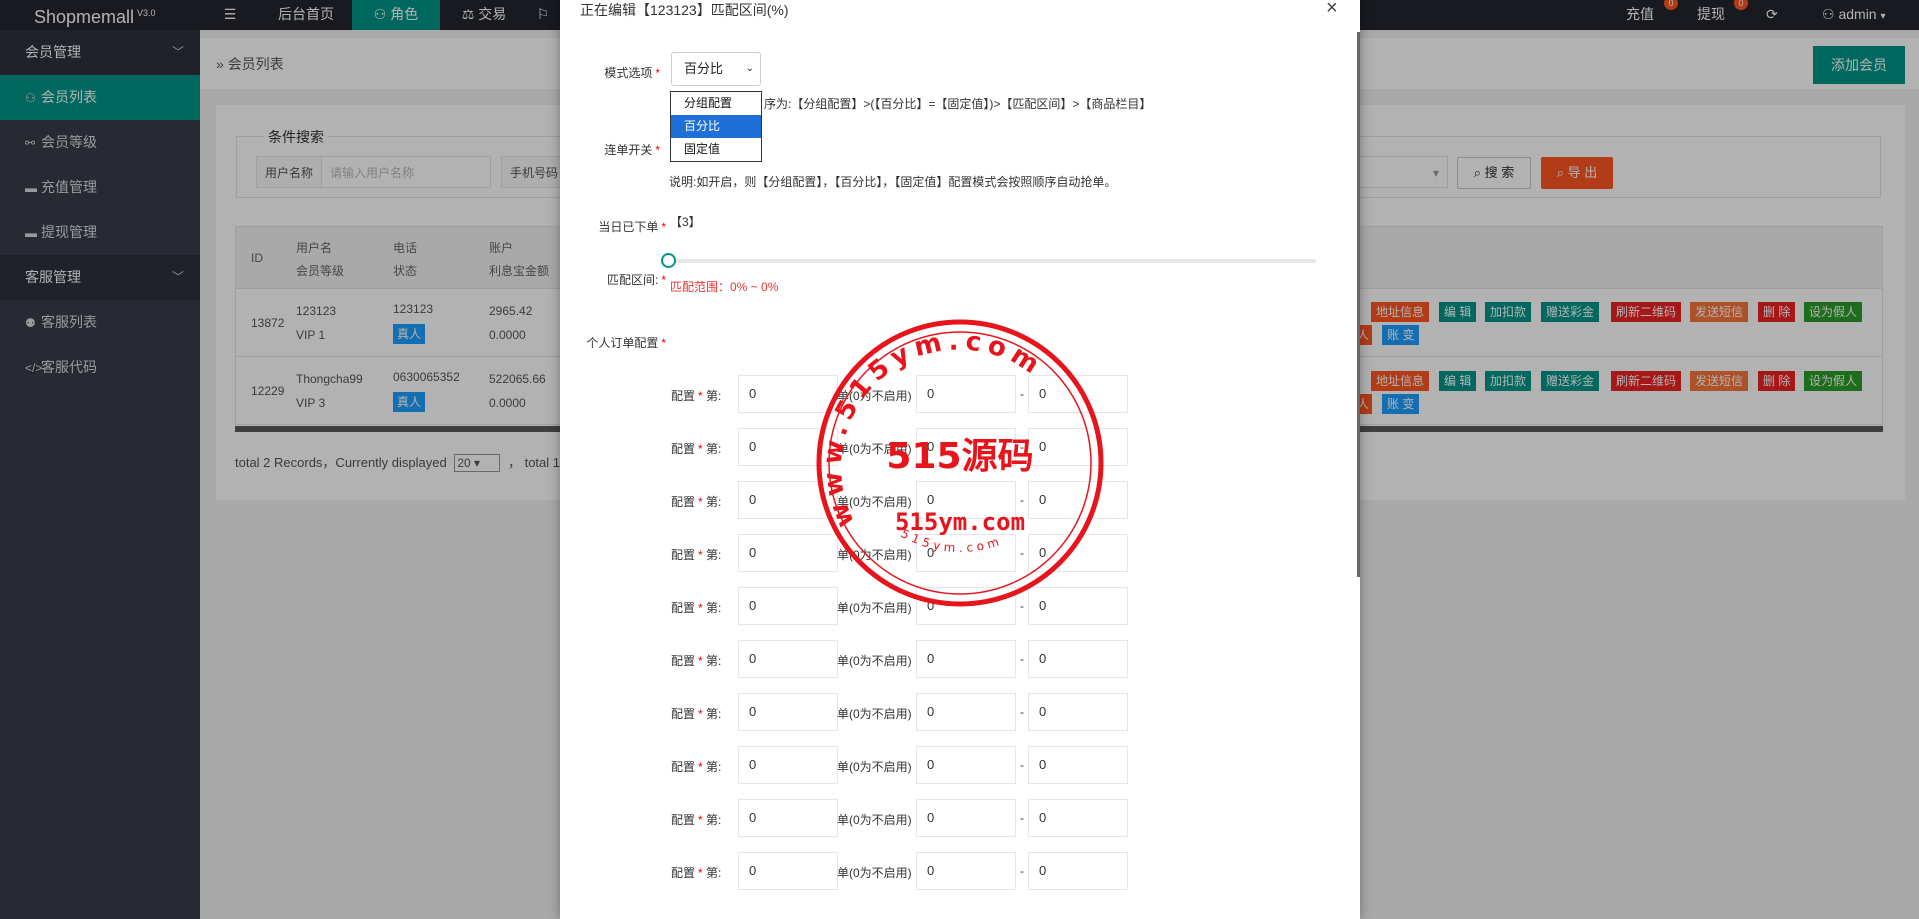 The image size is (1919, 919). I want to click on stamp-ring-text: www.515ym.com, so click(933, 428).